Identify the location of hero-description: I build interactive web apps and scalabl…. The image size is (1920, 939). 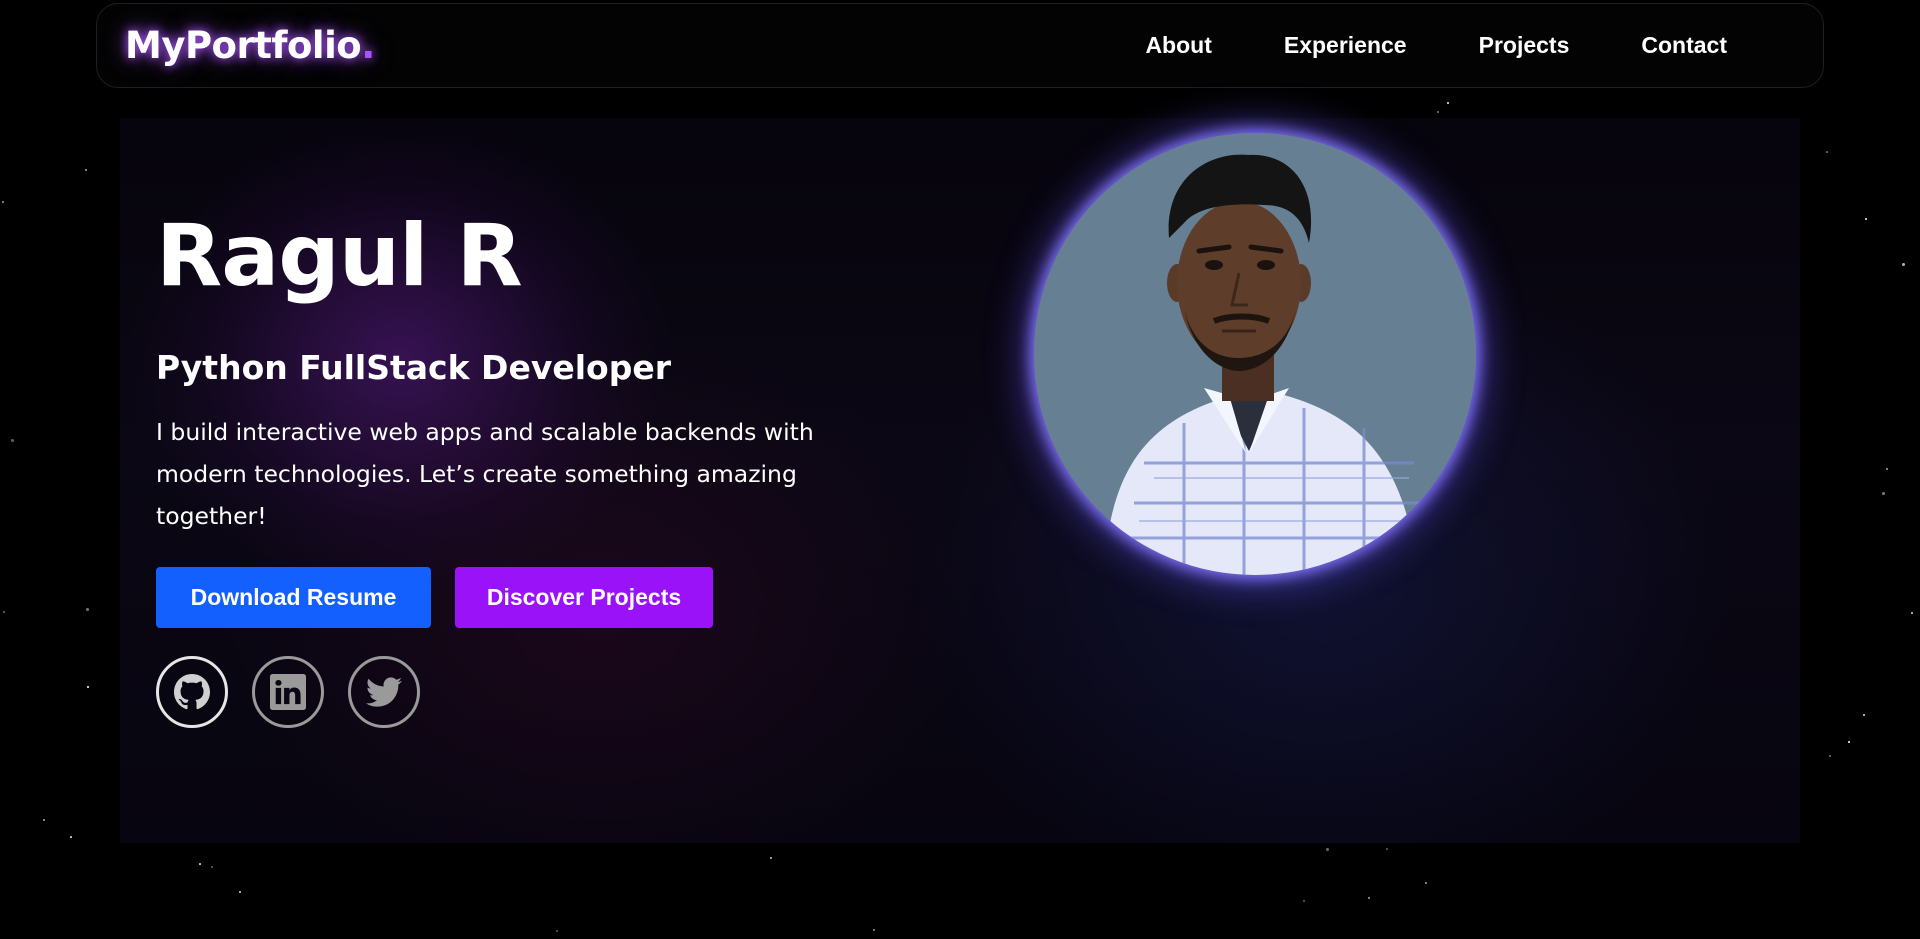
(485, 474).